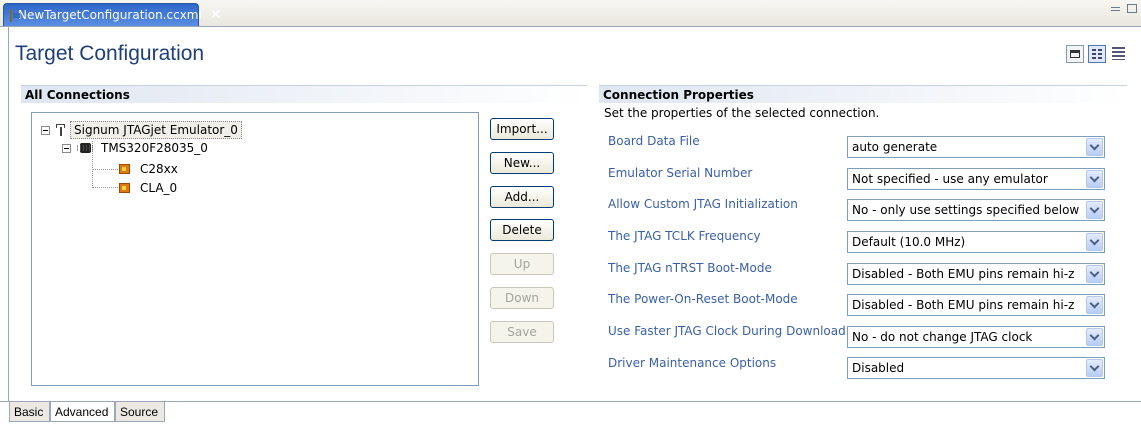 Image resolution: width=1141 pixels, height=424 pixels. I want to click on property-label: Allow Custom JTAG Initialization, so click(703, 204).